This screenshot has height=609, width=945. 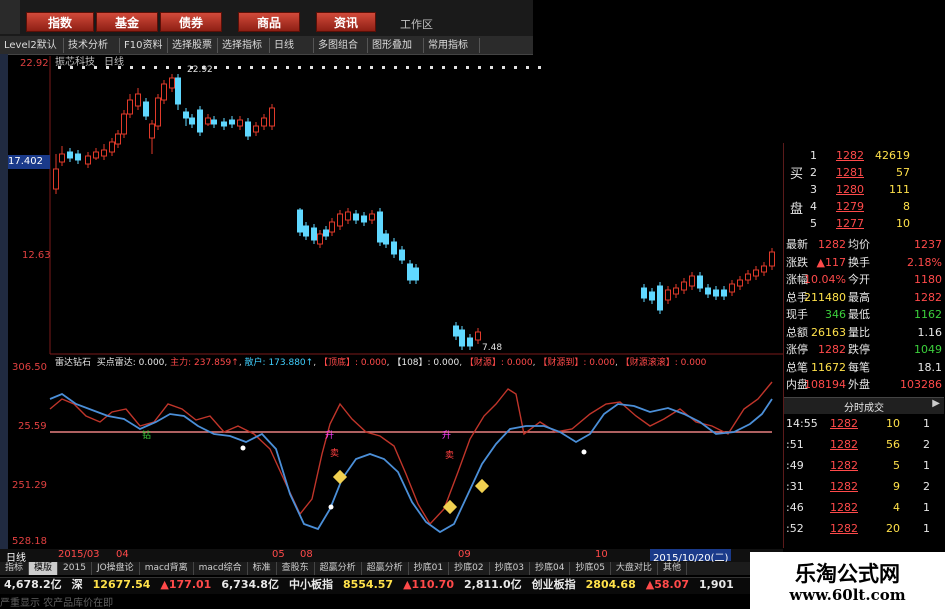 What do you see at coordinates (672, 568) in the screenshot?
I see `indicator-tab: 其他` at bounding box center [672, 568].